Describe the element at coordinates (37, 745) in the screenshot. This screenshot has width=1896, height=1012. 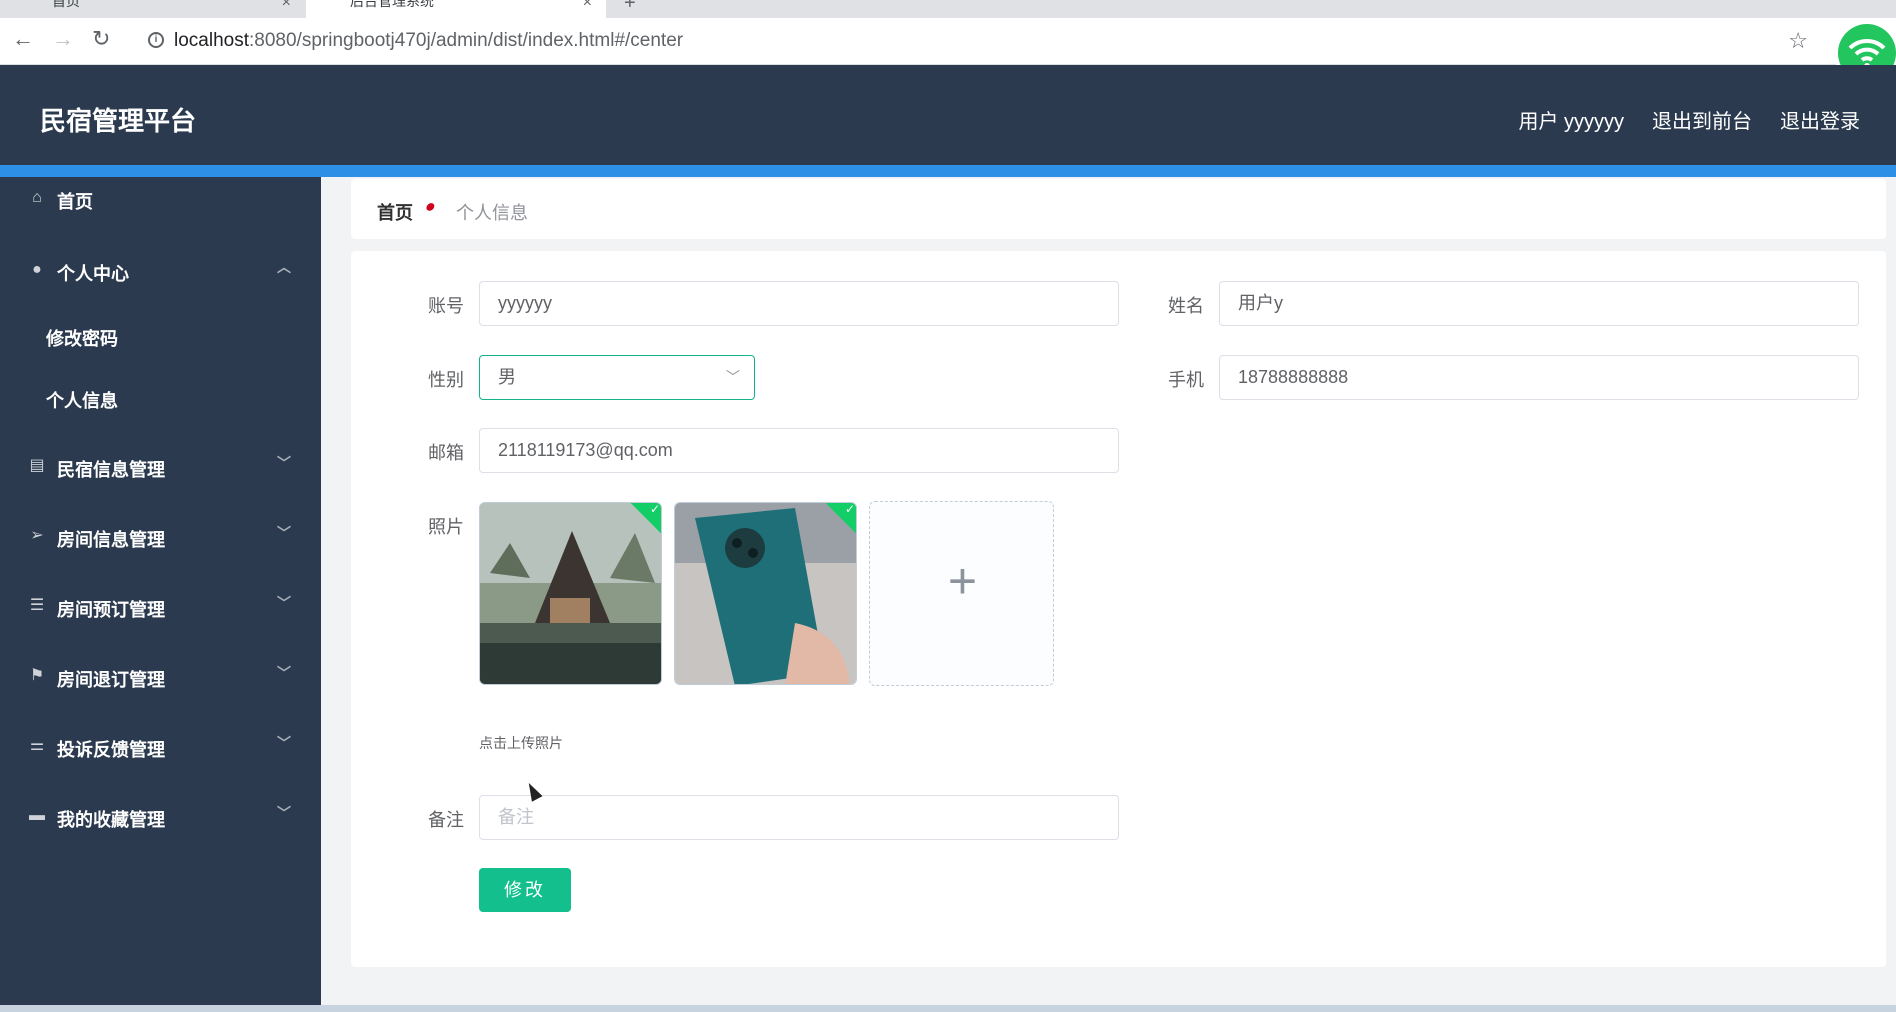
I see `sliders-icon: ⚌` at that location.